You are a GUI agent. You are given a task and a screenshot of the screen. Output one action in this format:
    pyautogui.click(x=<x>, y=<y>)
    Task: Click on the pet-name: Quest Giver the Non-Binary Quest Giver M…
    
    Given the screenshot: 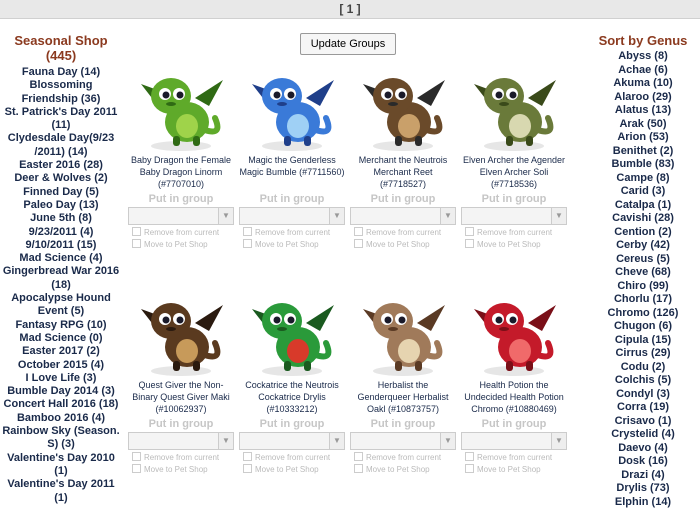 What is the action you would take?
    pyautogui.click(x=181, y=398)
    